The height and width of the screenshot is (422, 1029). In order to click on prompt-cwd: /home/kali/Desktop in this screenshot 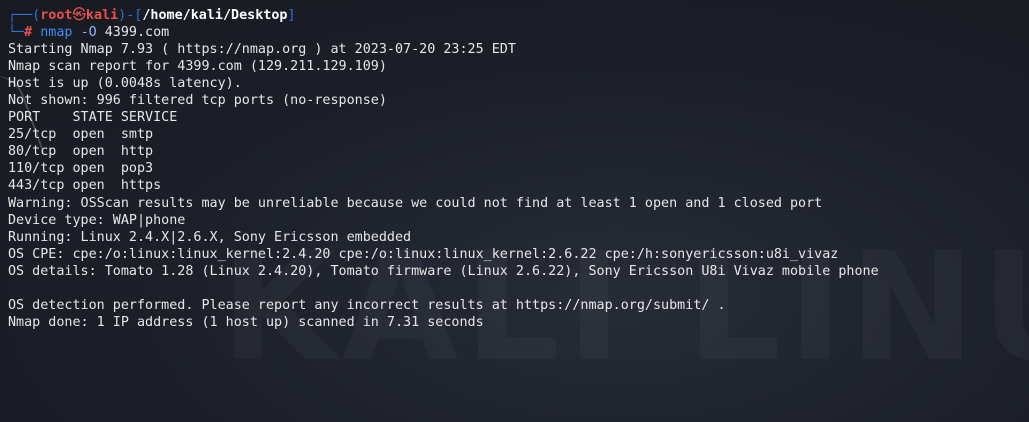, I will do `click(215, 15)`.